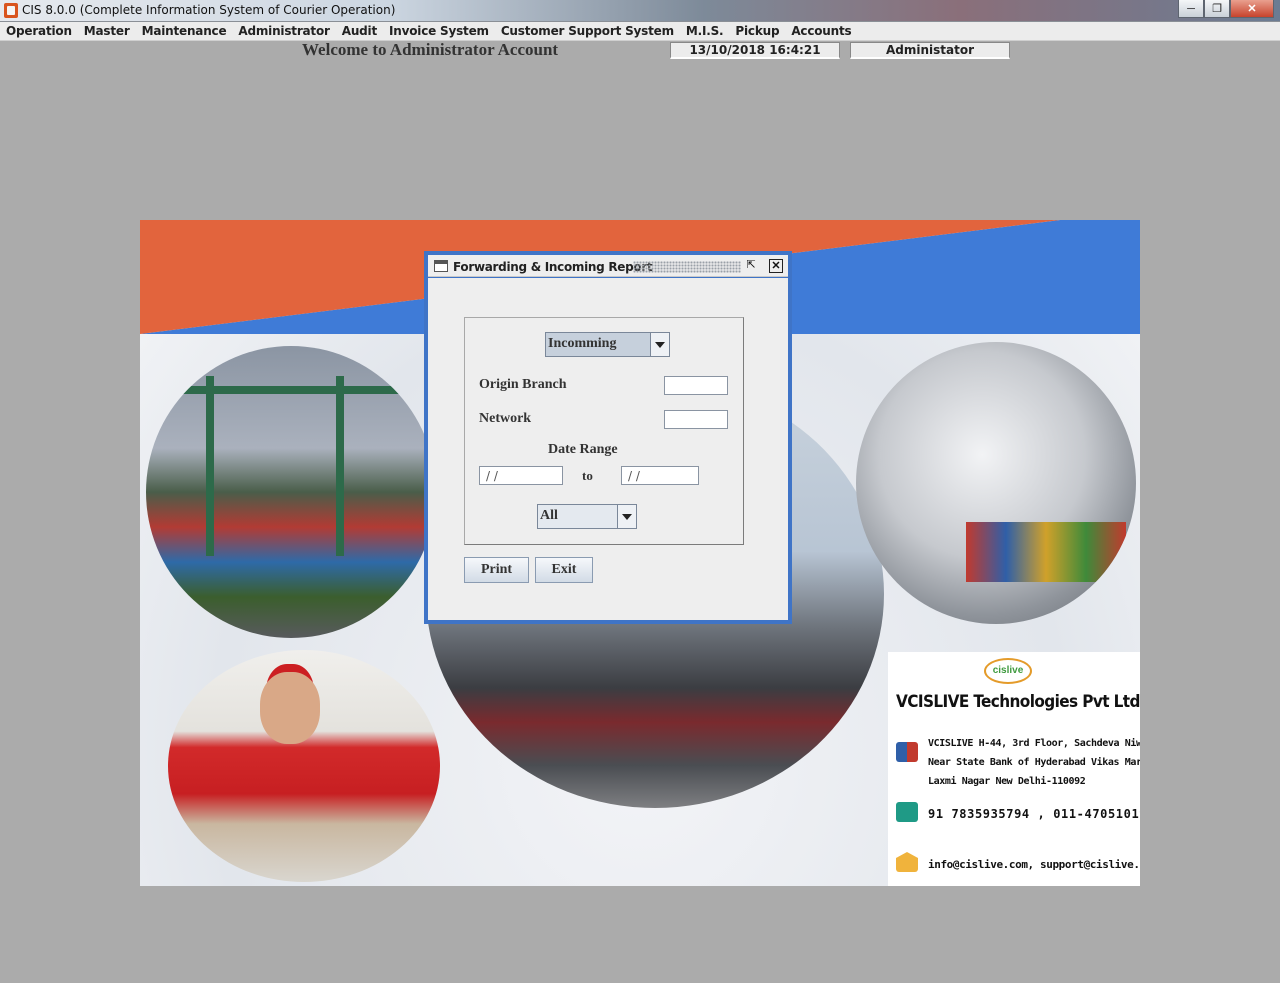 The image size is (1280, 983). What do you see at coordinates (1034, 762) in the screenshot?
I see `address-line-2: Near State Bank of Hyderabad Vikas Marg,` at bounding box center [1034, 762].